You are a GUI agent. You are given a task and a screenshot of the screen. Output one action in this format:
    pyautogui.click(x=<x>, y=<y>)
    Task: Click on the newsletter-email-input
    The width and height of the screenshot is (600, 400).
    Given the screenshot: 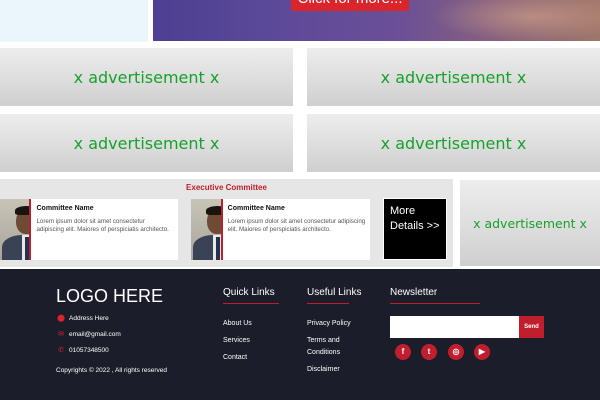 What is the action you would take?
    pyautogui.click(x=454, y=327)
    